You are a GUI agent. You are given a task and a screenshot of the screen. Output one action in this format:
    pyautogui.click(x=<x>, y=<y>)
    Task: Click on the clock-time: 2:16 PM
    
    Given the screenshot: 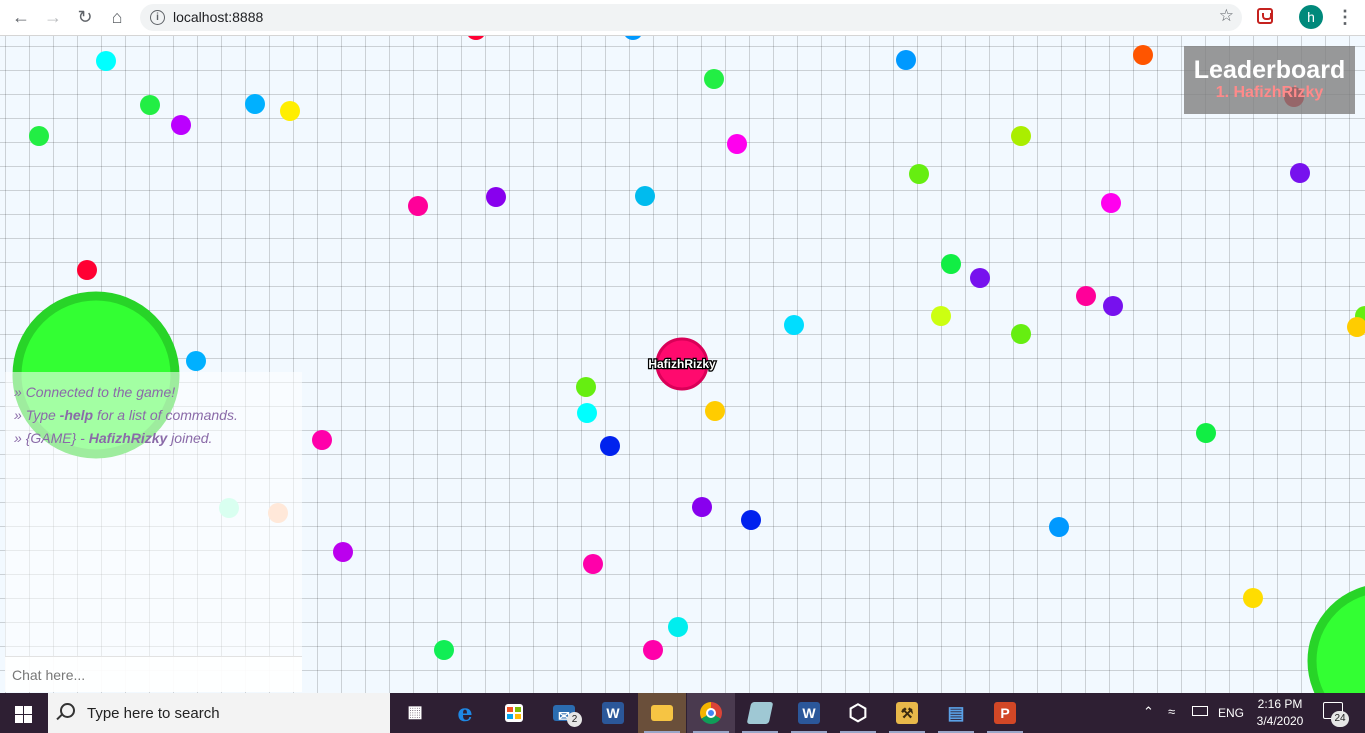 What is the action you would take?
    pyautogui.click(x=1280, y=704)
    